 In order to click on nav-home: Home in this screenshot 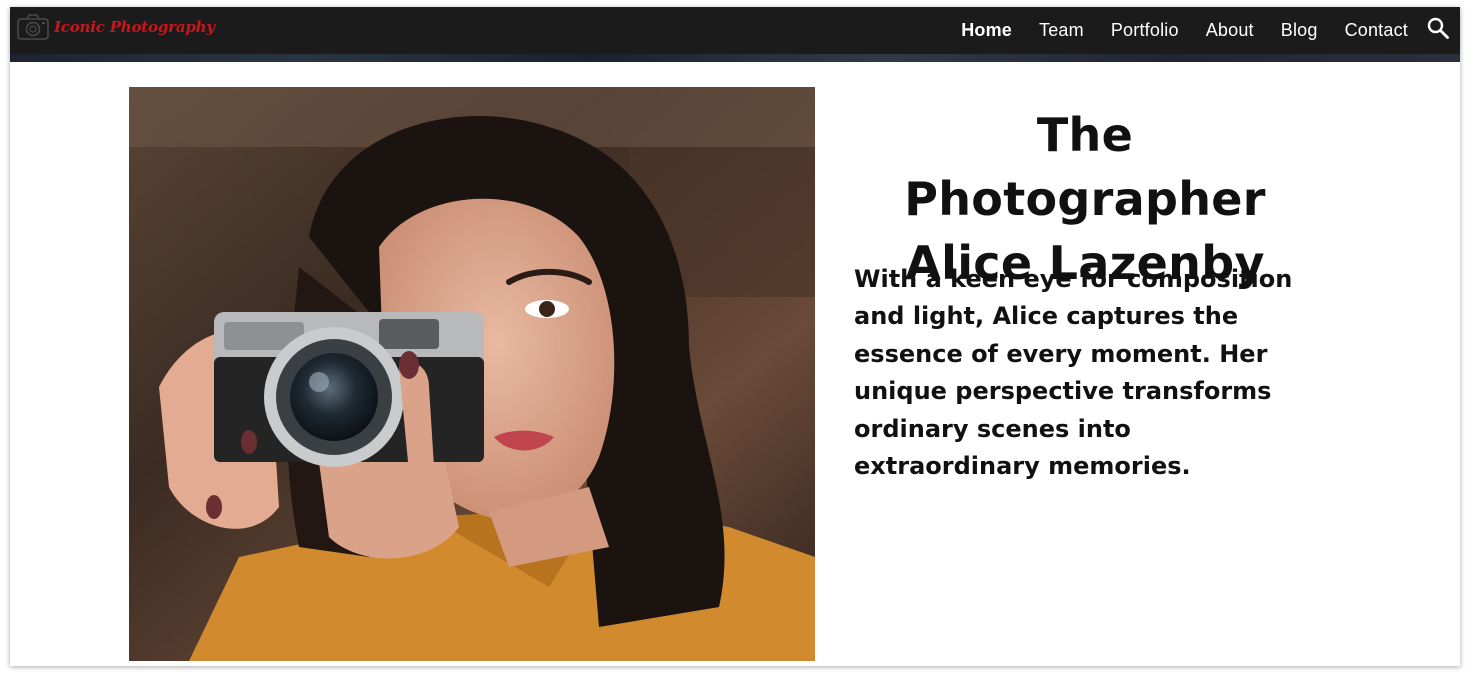, I will do `click(986, 30)`.